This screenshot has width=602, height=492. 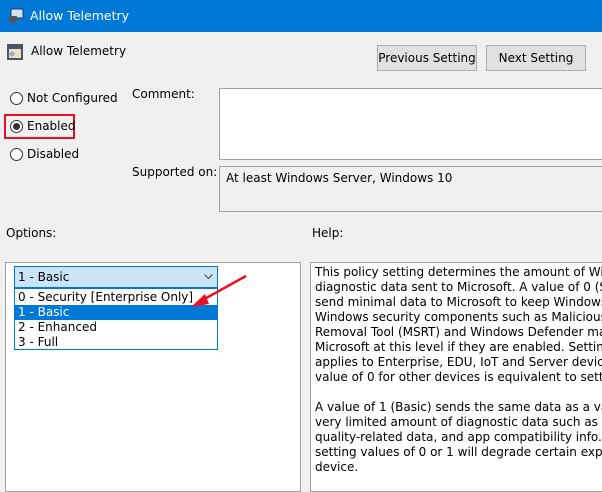 I want to click on radio-label: Not Configured, so click(x=72, y=98).